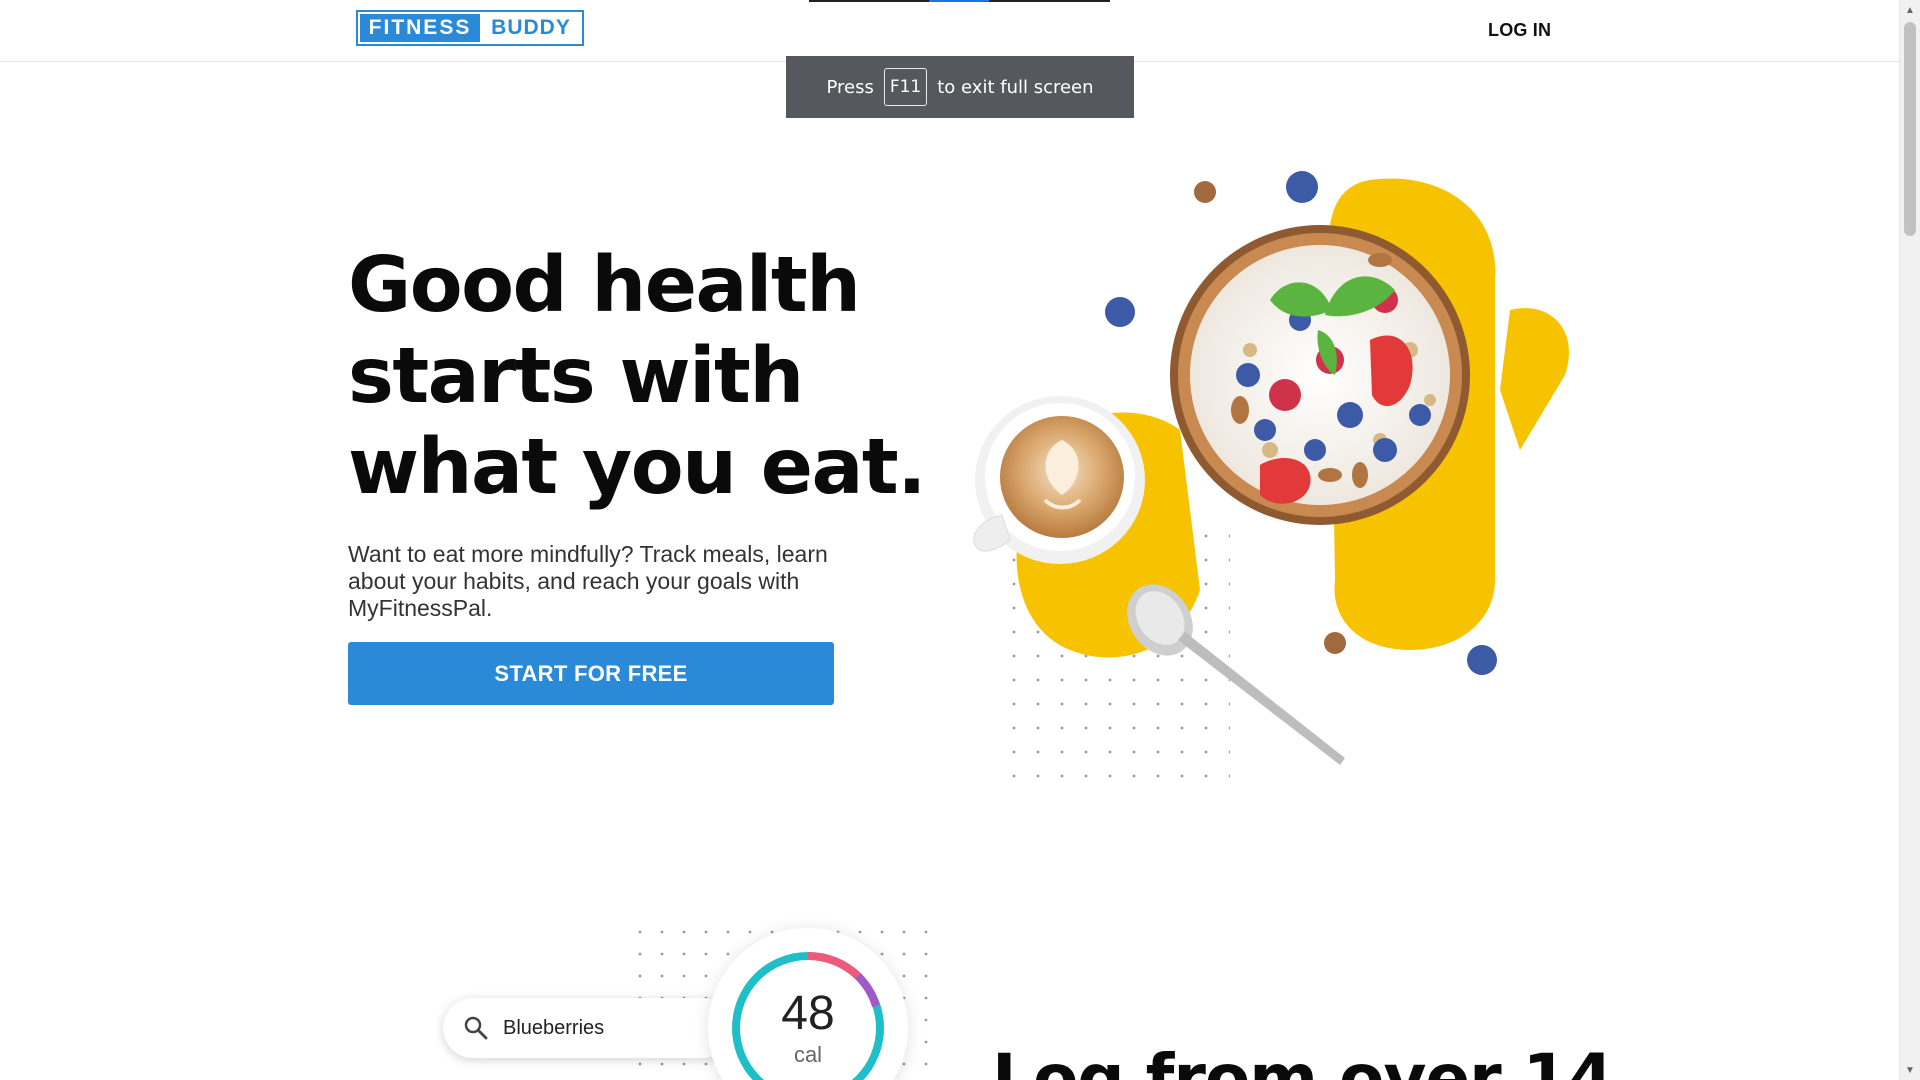 Image resolution: width=1920 pixels, height=1080 pixels. I want to click on food-search-input: Blueberries, so click(588, 1028).